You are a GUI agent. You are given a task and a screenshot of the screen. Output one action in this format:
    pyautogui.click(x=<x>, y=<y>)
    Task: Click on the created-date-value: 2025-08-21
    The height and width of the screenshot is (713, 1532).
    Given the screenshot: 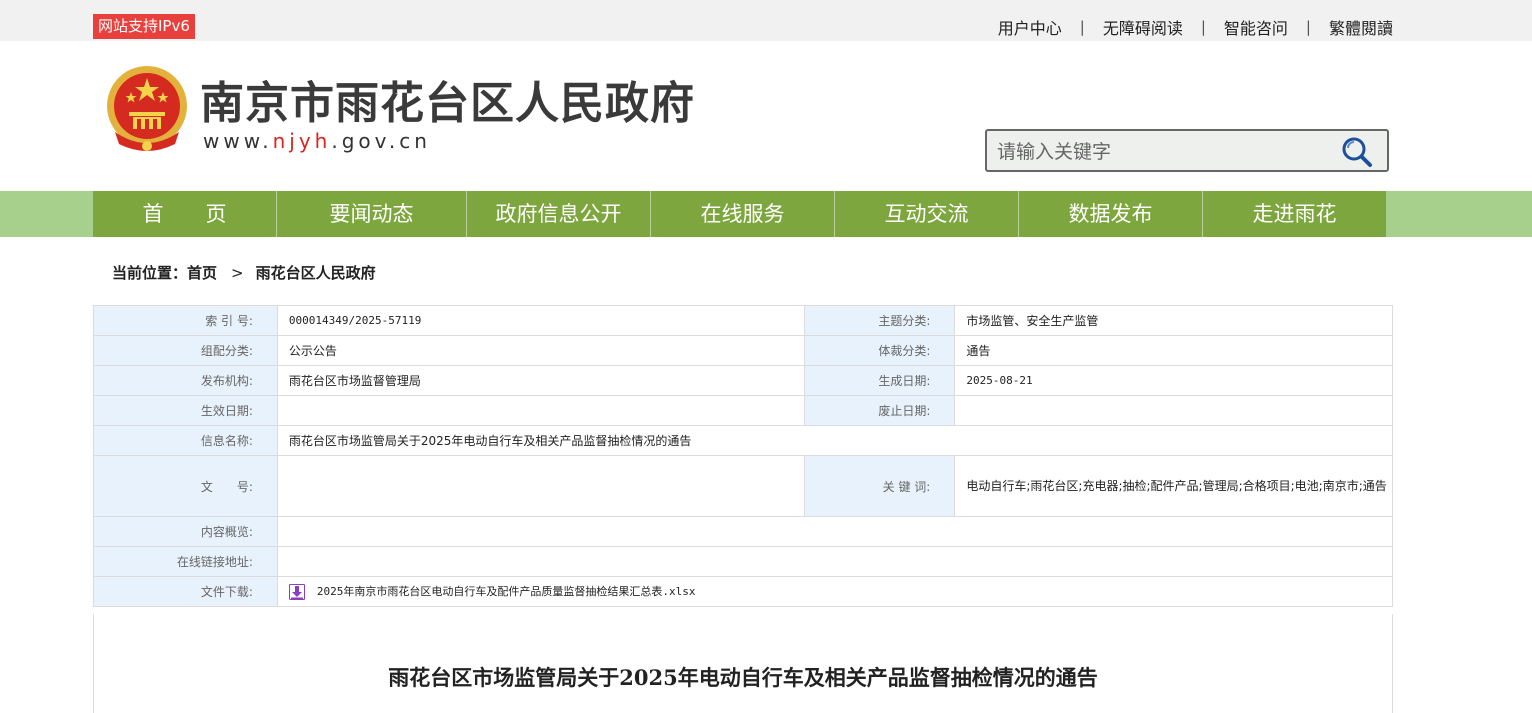 What is the action you would take?
    pyautogui.click(x=1173, y=380)
    